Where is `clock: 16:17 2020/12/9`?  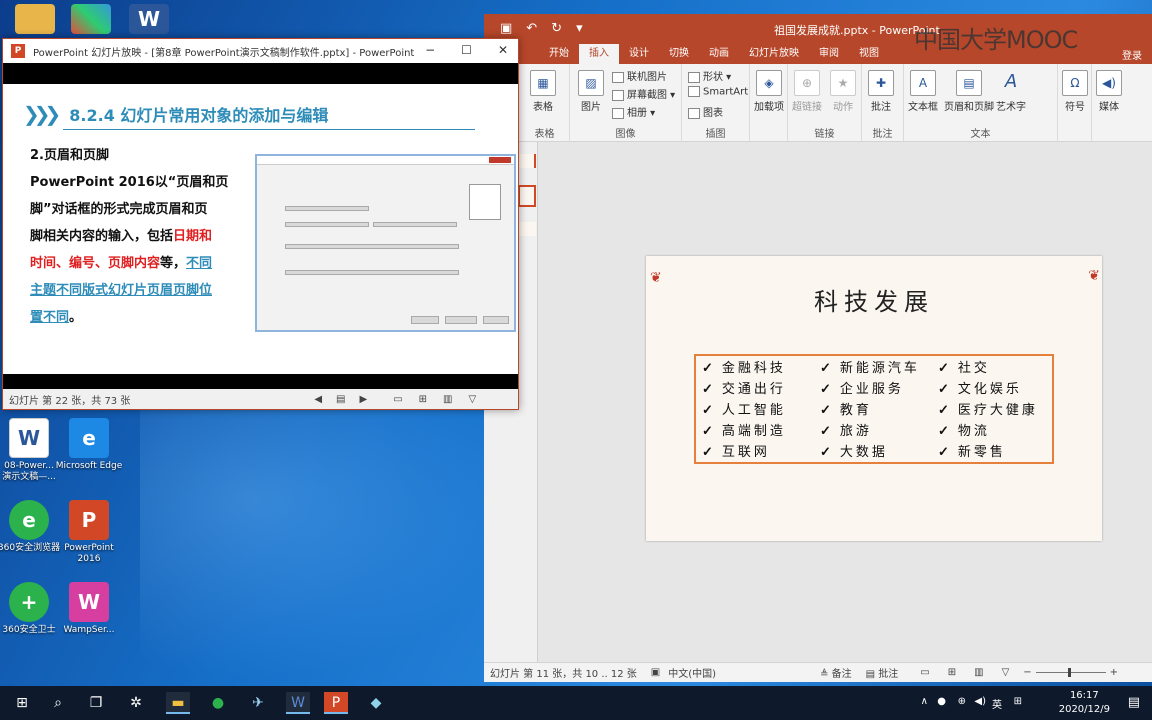
clock: 16:17 2020/12/9 is located at coordinates (1084, 703).